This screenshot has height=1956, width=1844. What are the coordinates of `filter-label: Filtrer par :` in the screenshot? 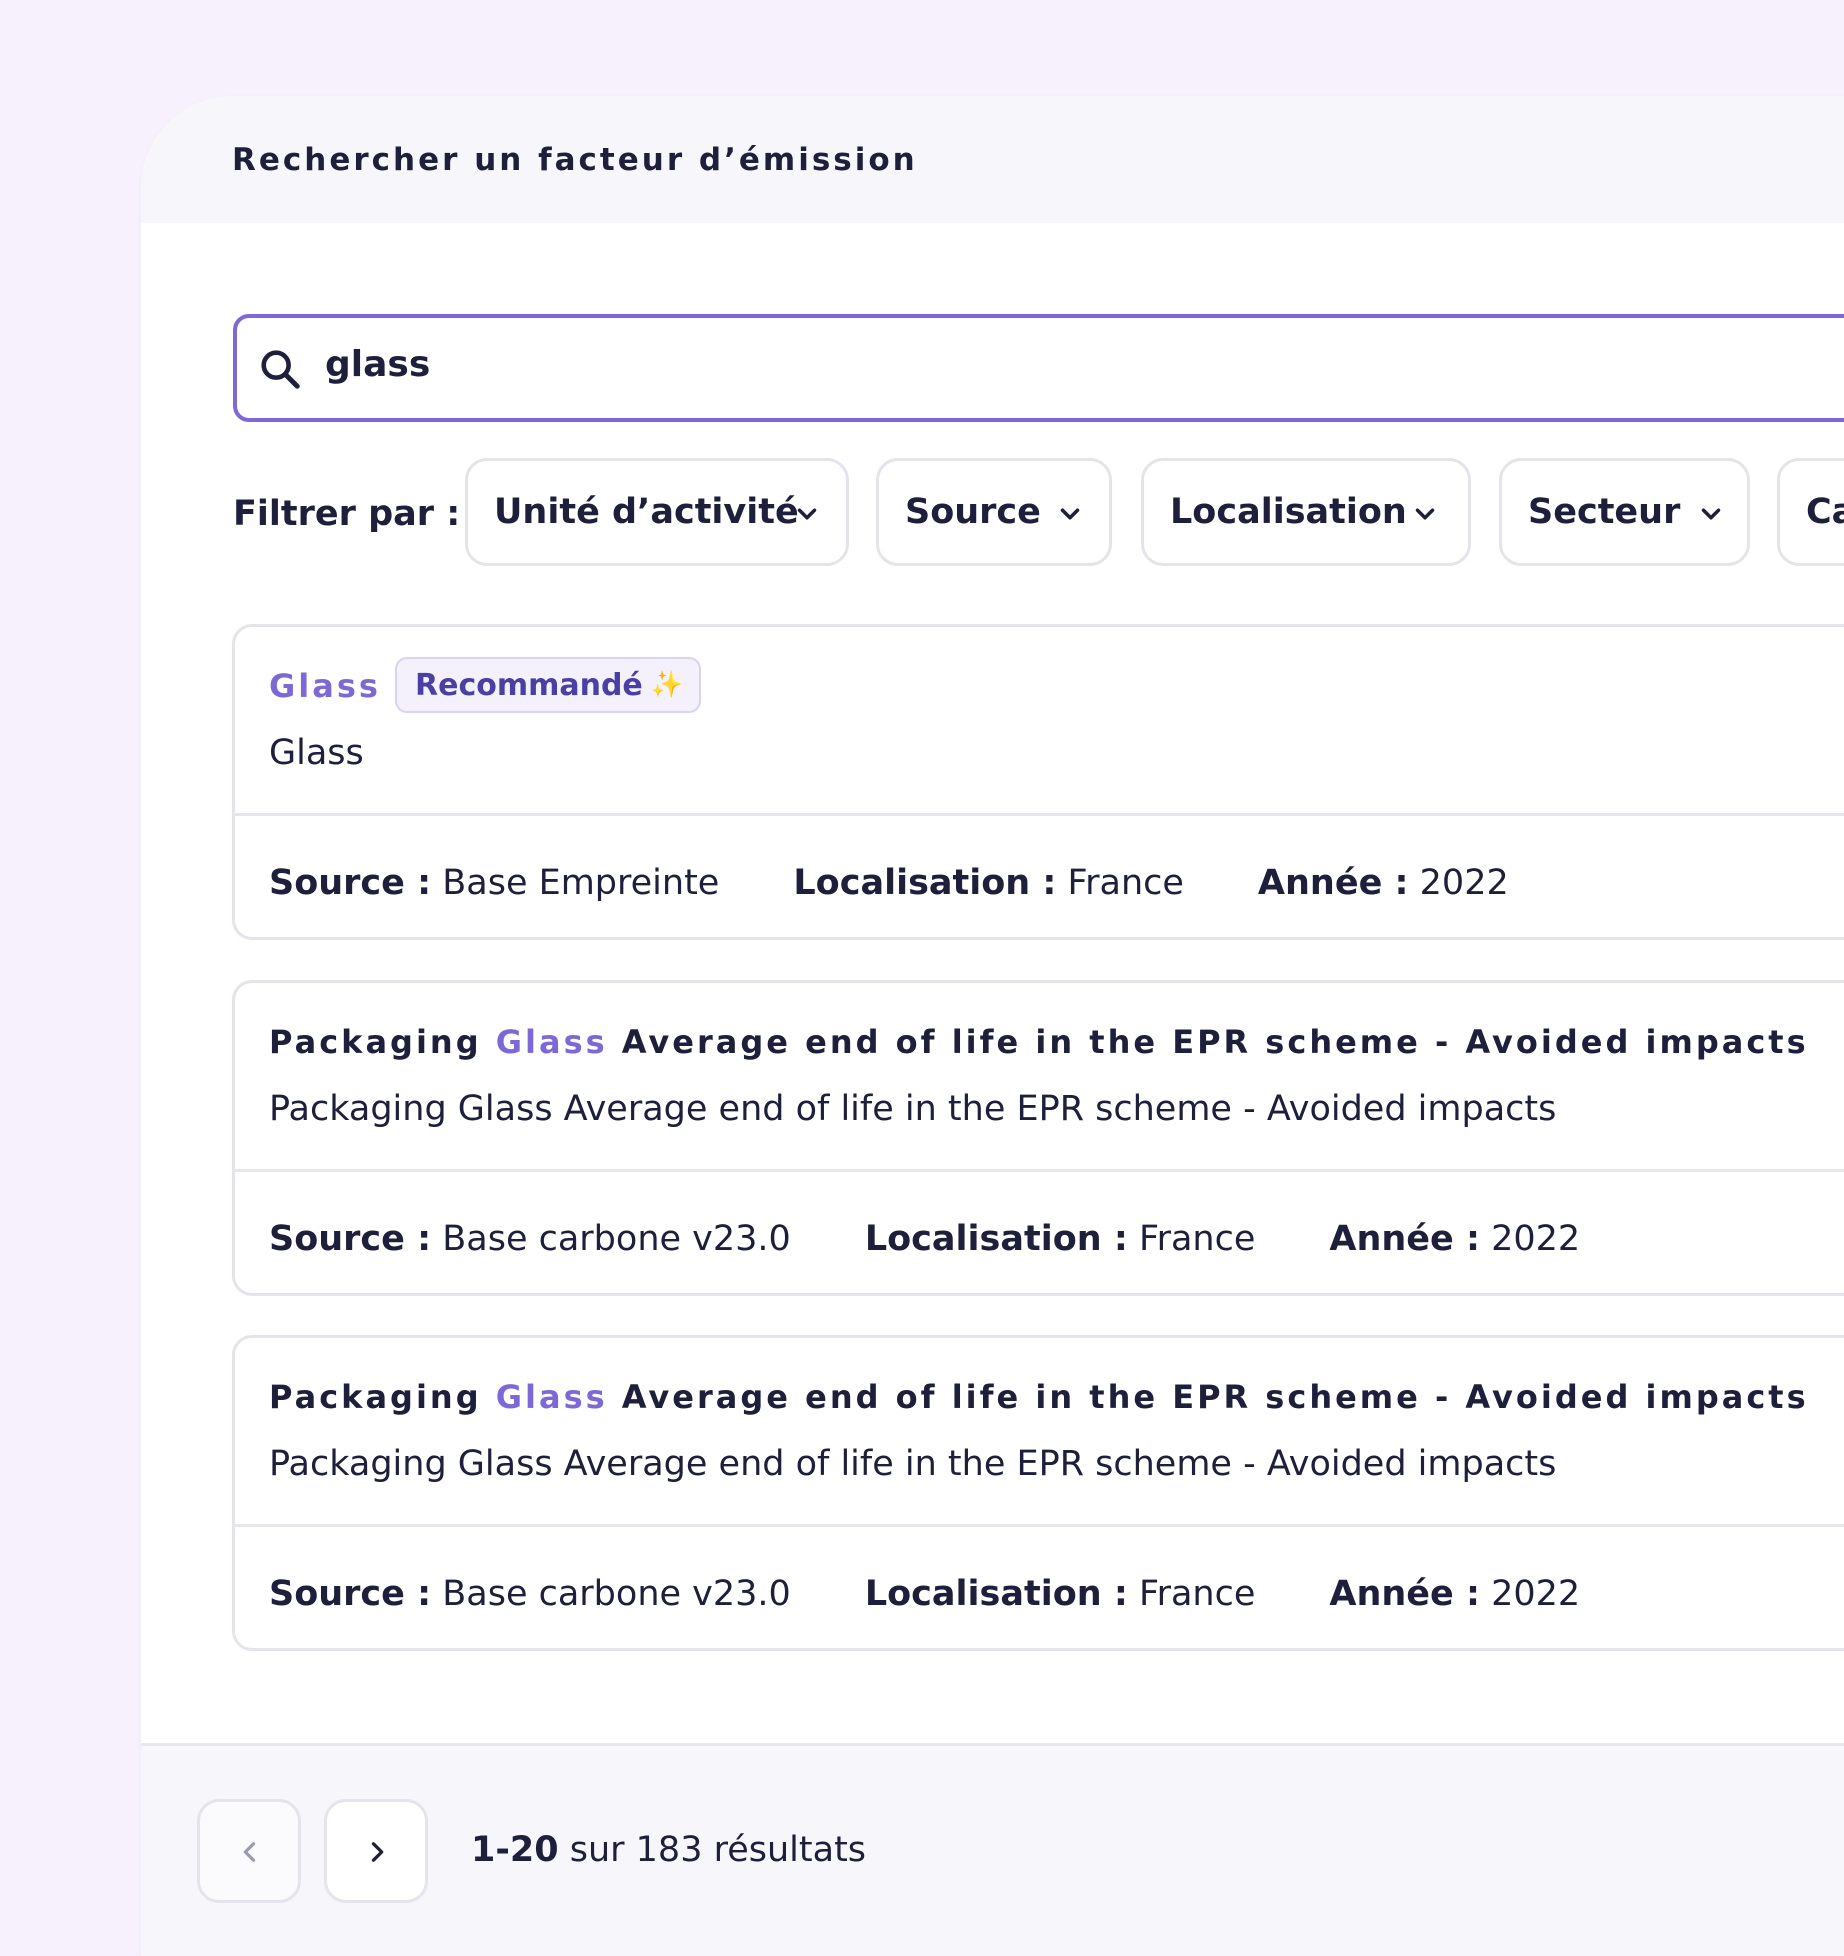 It's located at (347, 514).